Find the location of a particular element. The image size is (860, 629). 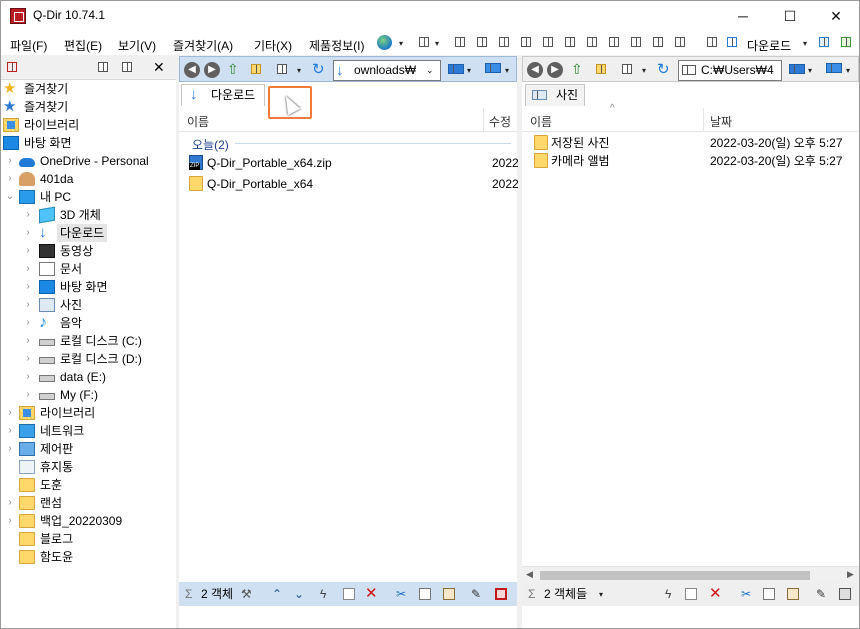

tree-root-icon is located at coordinates (12, 67).